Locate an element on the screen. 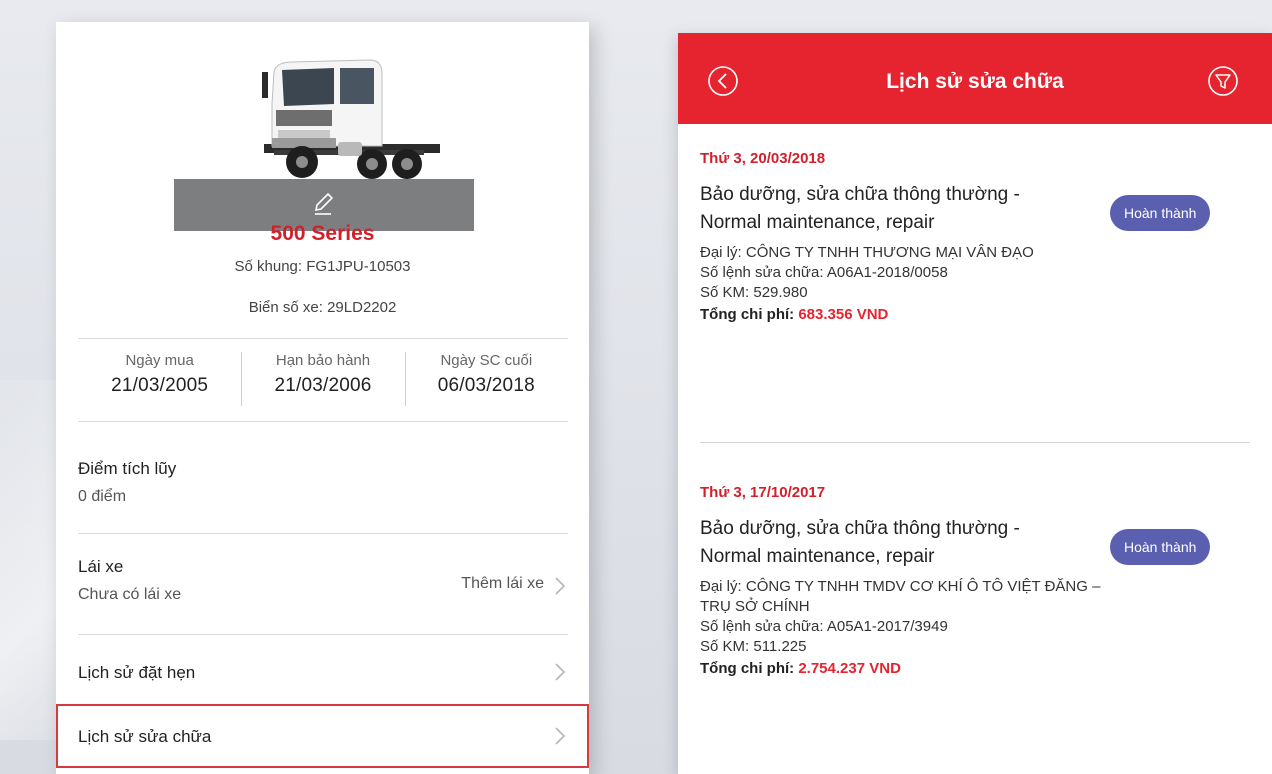  menu-item-label: Lịch sử đặt hẹn is located at coordinates (137, 672).